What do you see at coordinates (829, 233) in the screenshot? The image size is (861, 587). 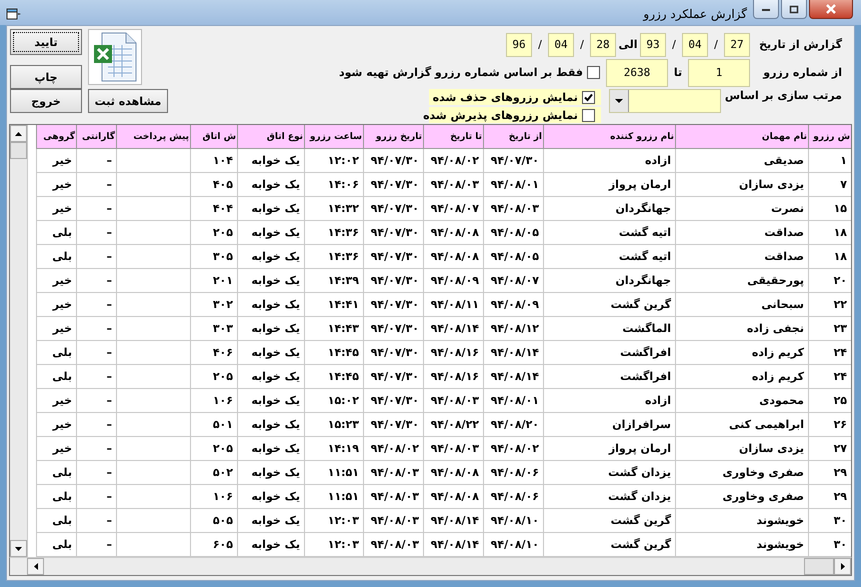 I see `table-cell: ۱۸` at bounding box center [829, 233].